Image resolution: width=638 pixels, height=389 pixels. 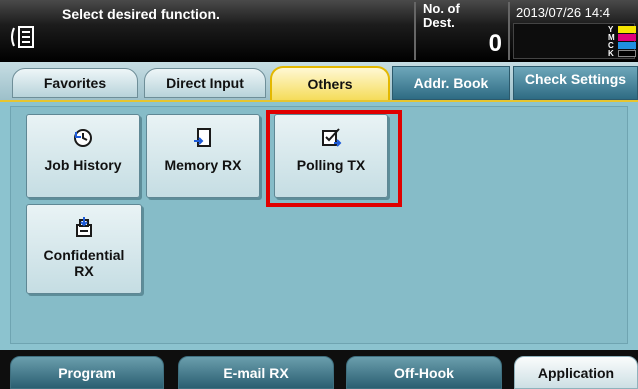 I want to click on program-button: Program, so click(x=87, y=372).